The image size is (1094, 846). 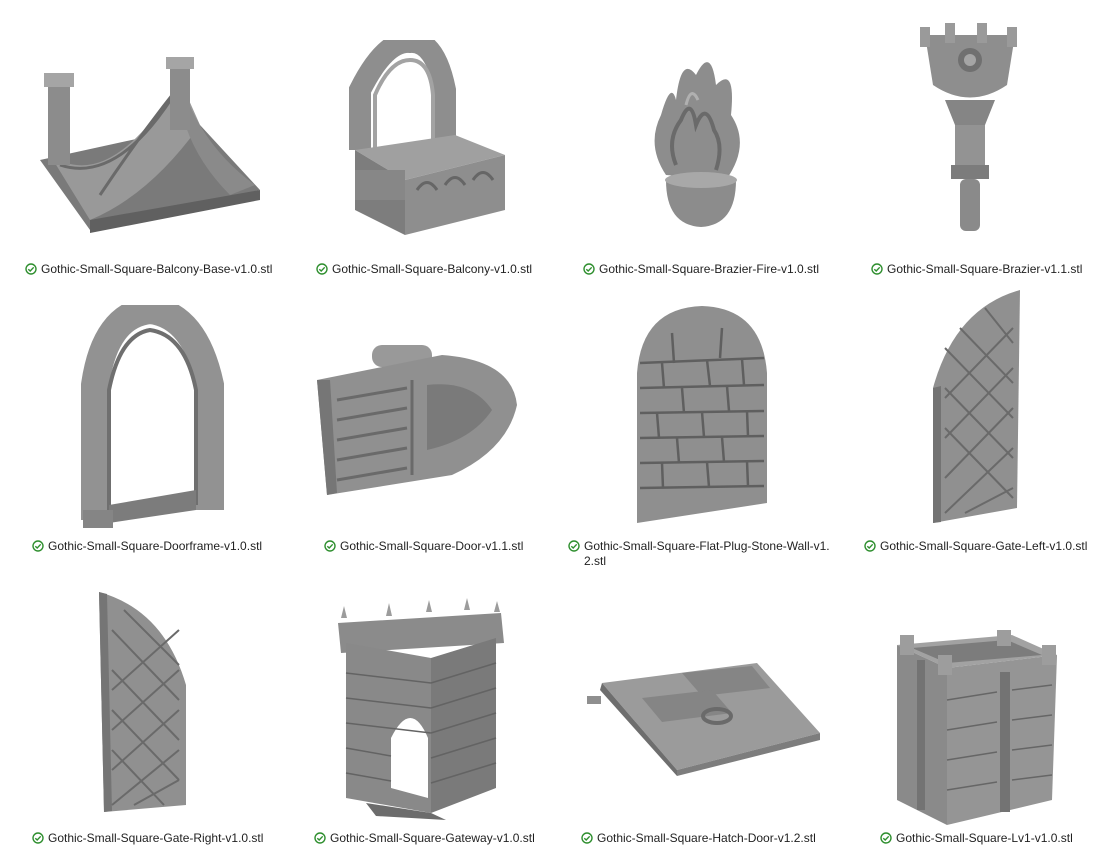 I want to click on file-name: Gothic-Small-Square-Doorframe-v1.0.stl, so click(x=155, y=546).